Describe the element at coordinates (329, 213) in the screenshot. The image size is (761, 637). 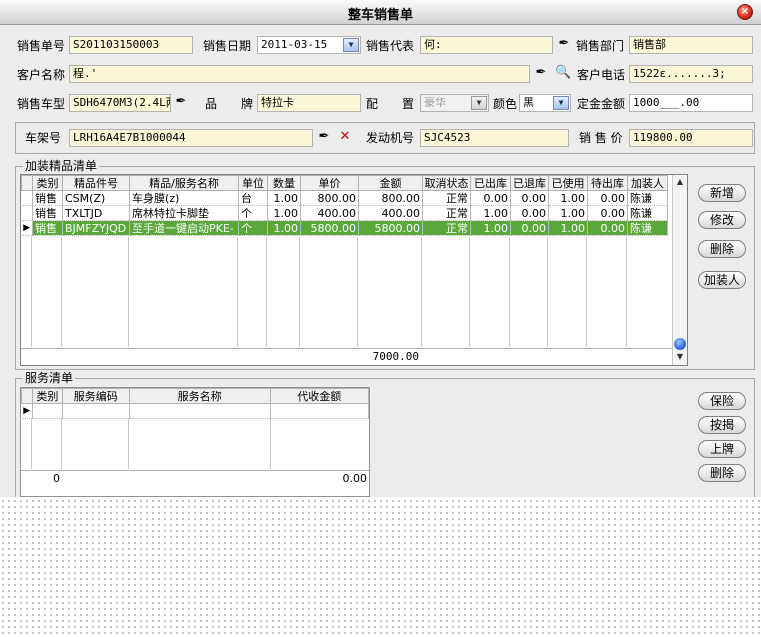
I see `cell-unit-price: 400.00` at that location.